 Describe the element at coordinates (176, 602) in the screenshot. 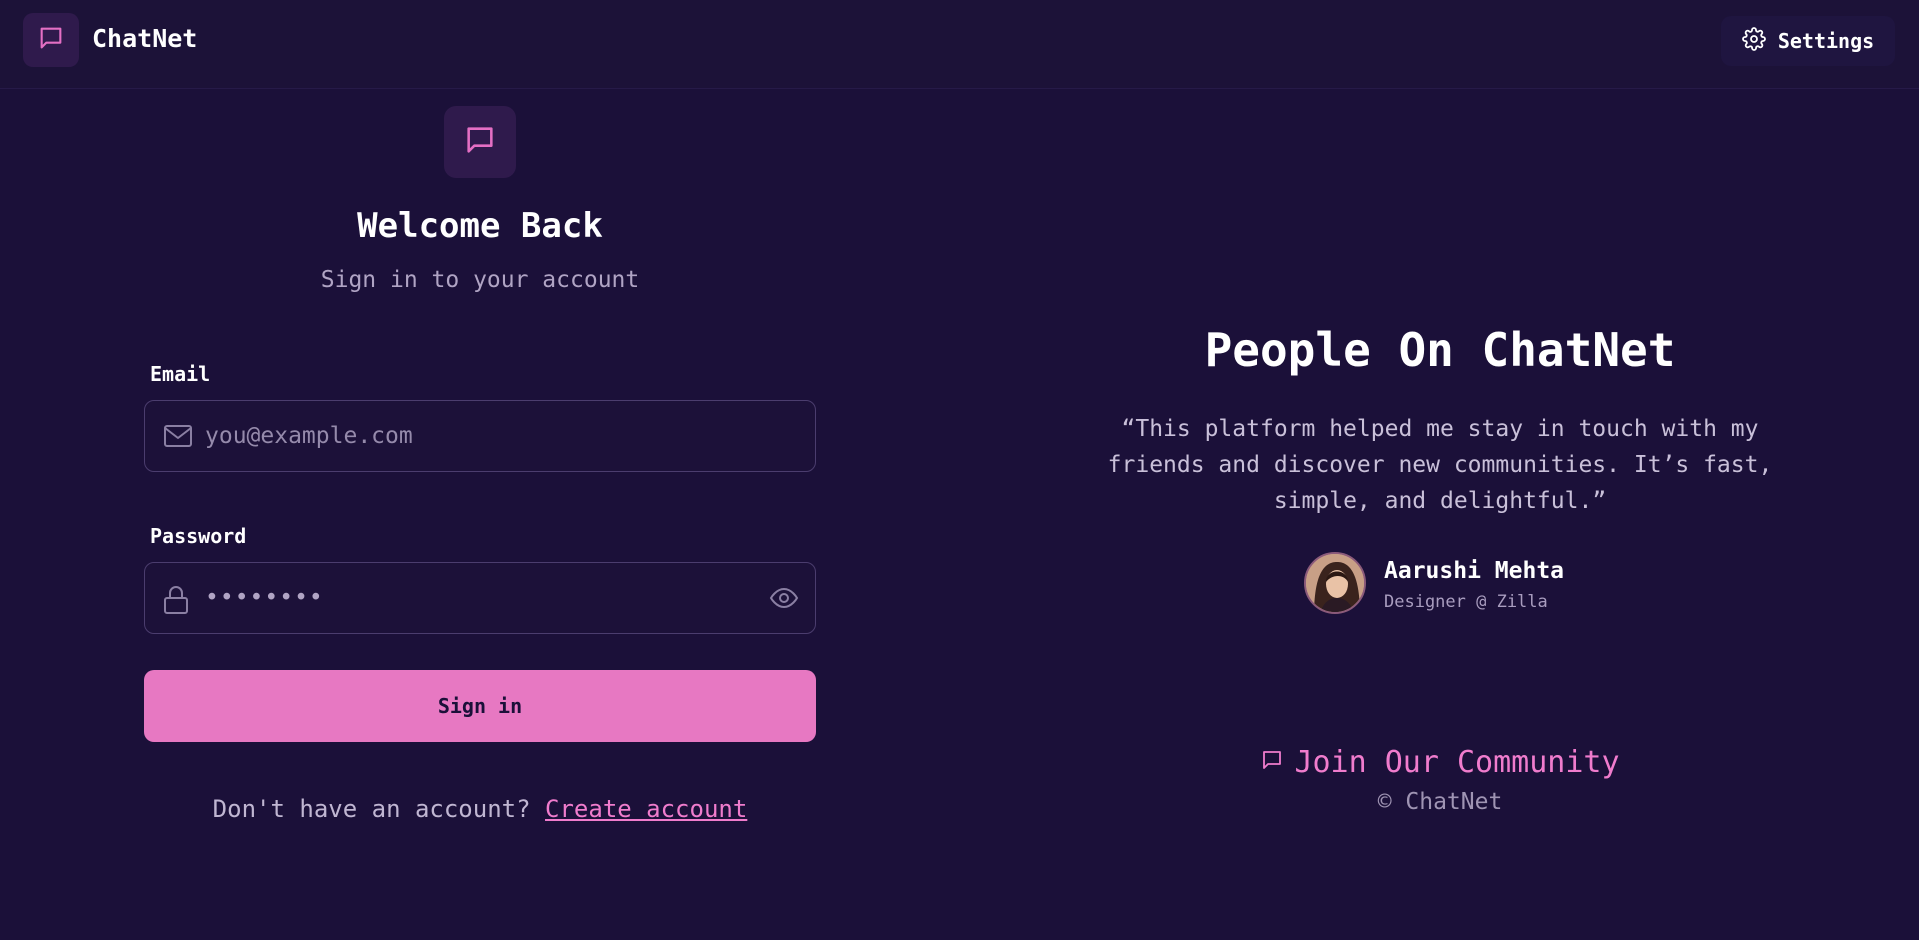

I see `lock-icon` at that location.